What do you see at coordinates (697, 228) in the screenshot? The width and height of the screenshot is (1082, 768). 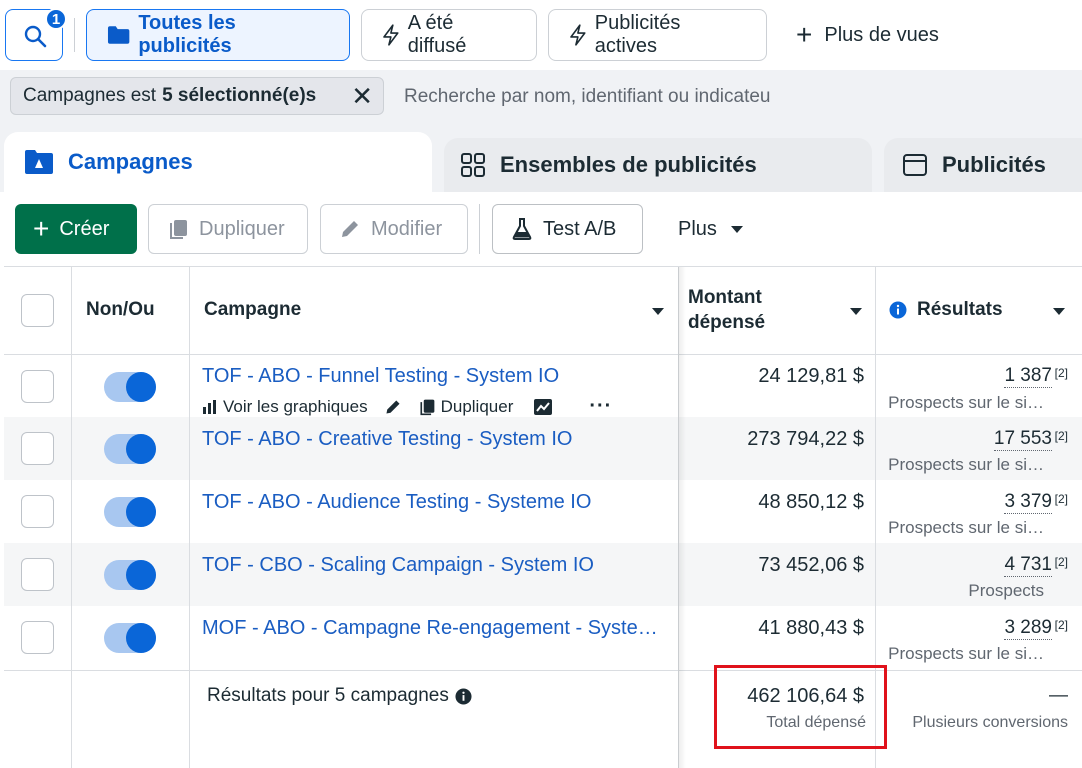 I see `more-label: Plus` at bounding box center [697, 228].